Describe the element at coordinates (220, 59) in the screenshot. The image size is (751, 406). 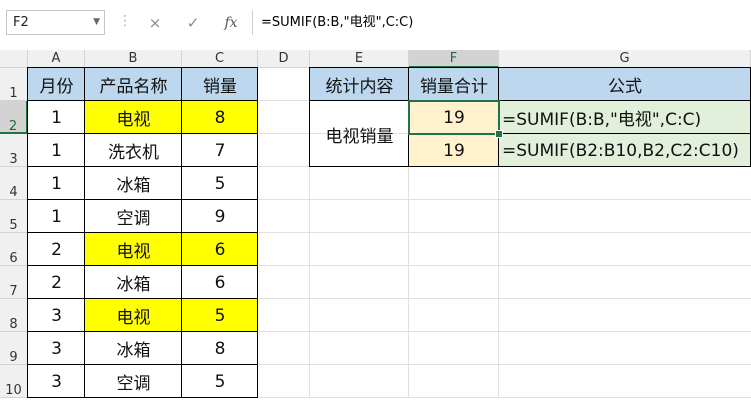
I see `column-header-c: C` at that location.